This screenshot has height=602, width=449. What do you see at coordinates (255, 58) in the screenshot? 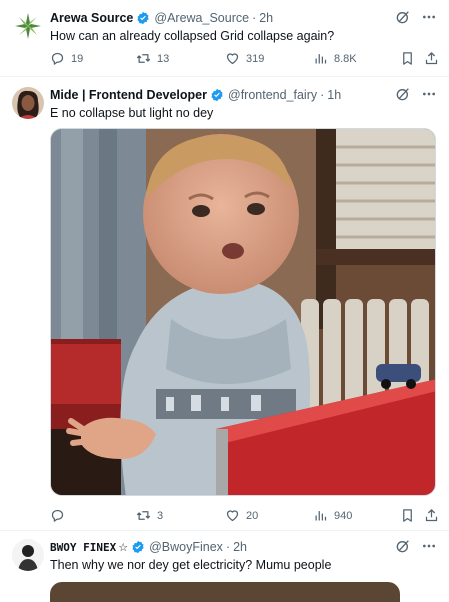
I see `like-count: 319` at bounding box center [255, 58].